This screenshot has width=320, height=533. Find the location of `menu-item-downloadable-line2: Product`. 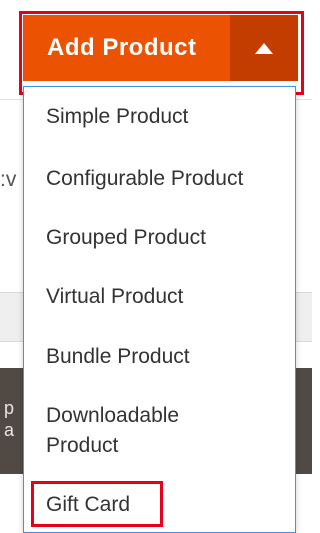

menu-item-downloadable-line2: Product is located at coordinates (82, 445).